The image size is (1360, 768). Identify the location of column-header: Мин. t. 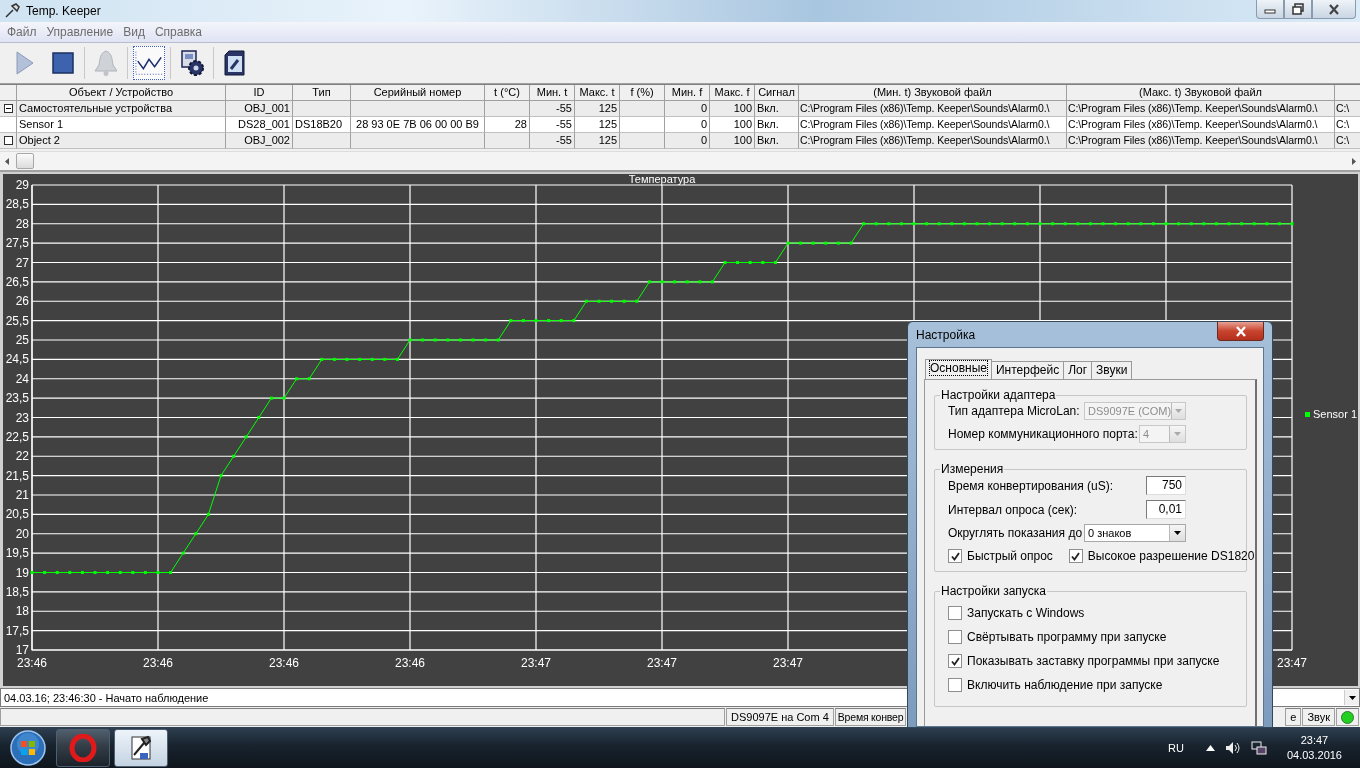
(552, 93).